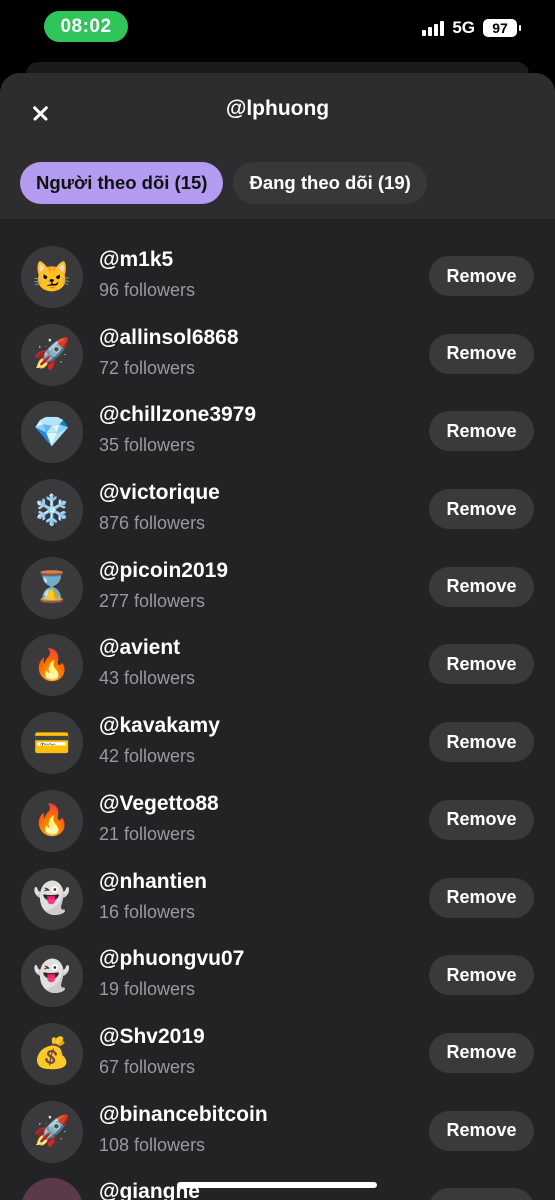 The width and height of the screenshot is (555, 1200). Describe the element at coordinates (52, 1053) in the screenshot. I see `avatar: 💰` at that location.